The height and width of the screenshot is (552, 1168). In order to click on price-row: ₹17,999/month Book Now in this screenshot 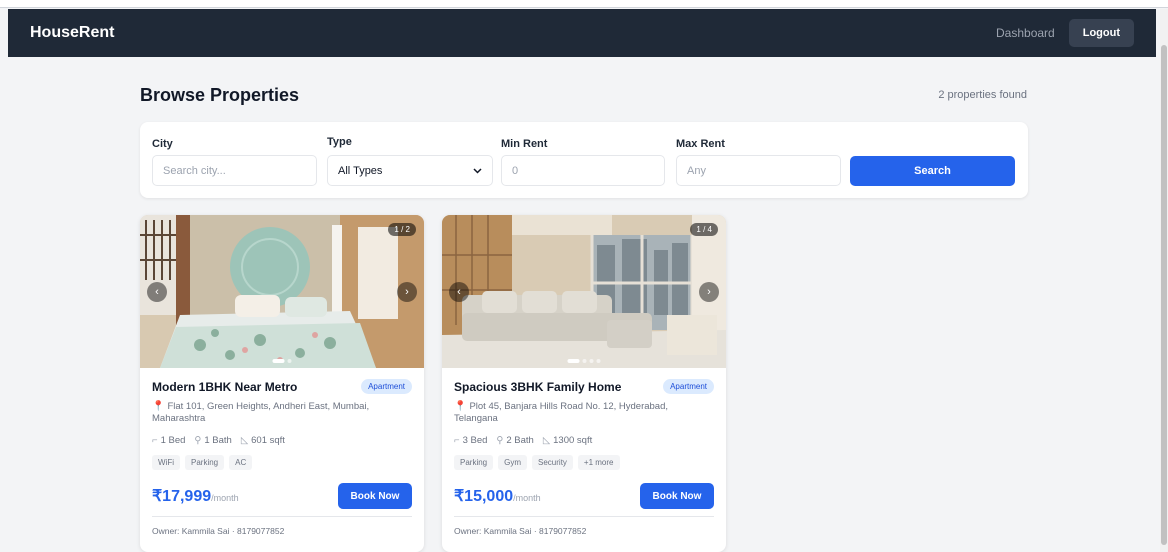, I will do `click(282, 496)`.